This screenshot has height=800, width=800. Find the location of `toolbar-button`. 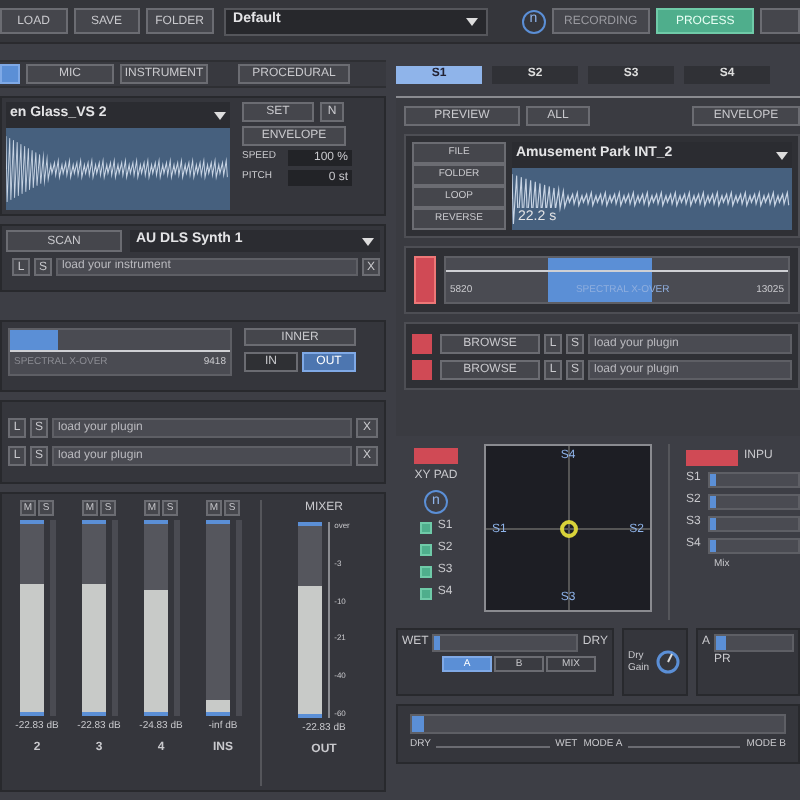

toolbar-button is located at coordinates (780, 21).